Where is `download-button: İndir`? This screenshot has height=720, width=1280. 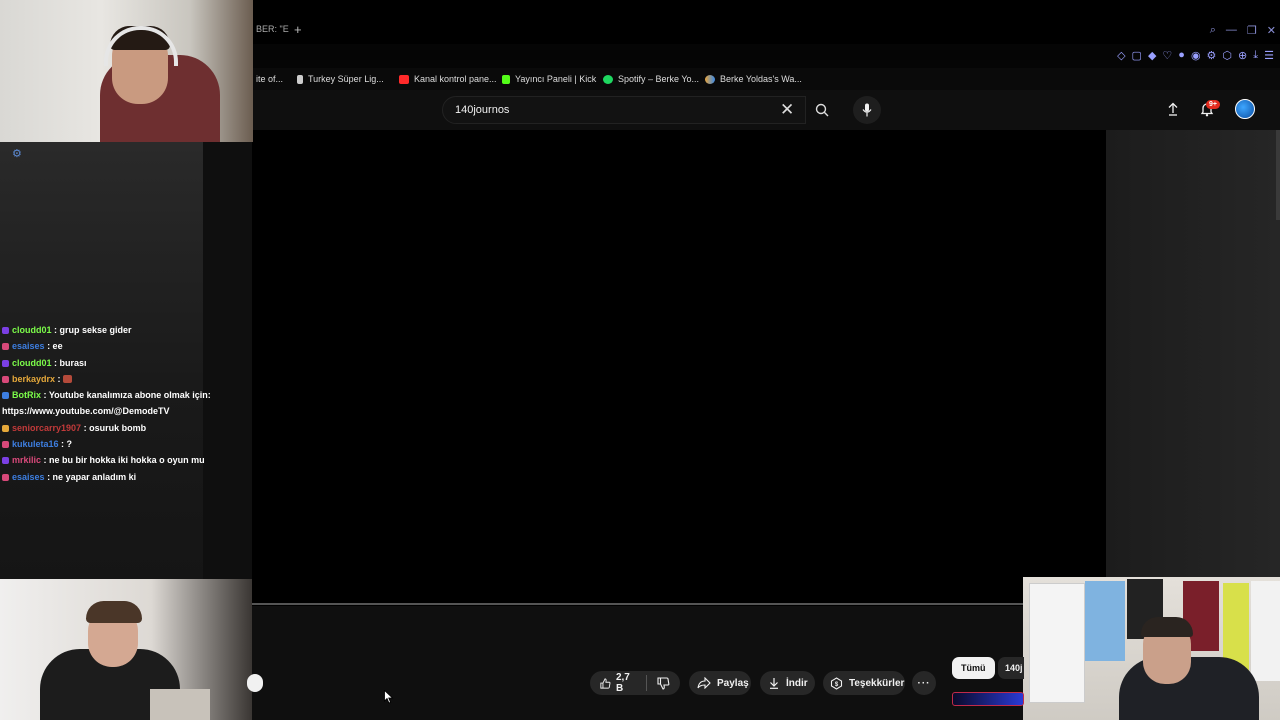 download-button: İndir is located at coordinates (787, 683).